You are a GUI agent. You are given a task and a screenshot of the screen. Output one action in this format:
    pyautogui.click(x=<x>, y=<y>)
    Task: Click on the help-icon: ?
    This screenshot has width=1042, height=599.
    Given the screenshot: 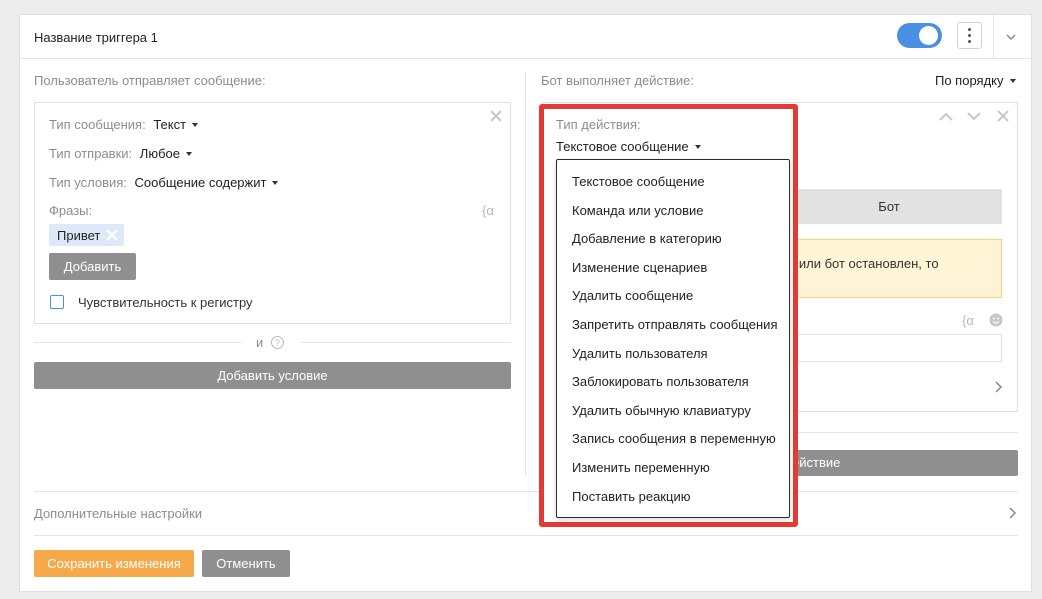 What is the action you would take?
    pyautogui.click(x=277, y=342)
    